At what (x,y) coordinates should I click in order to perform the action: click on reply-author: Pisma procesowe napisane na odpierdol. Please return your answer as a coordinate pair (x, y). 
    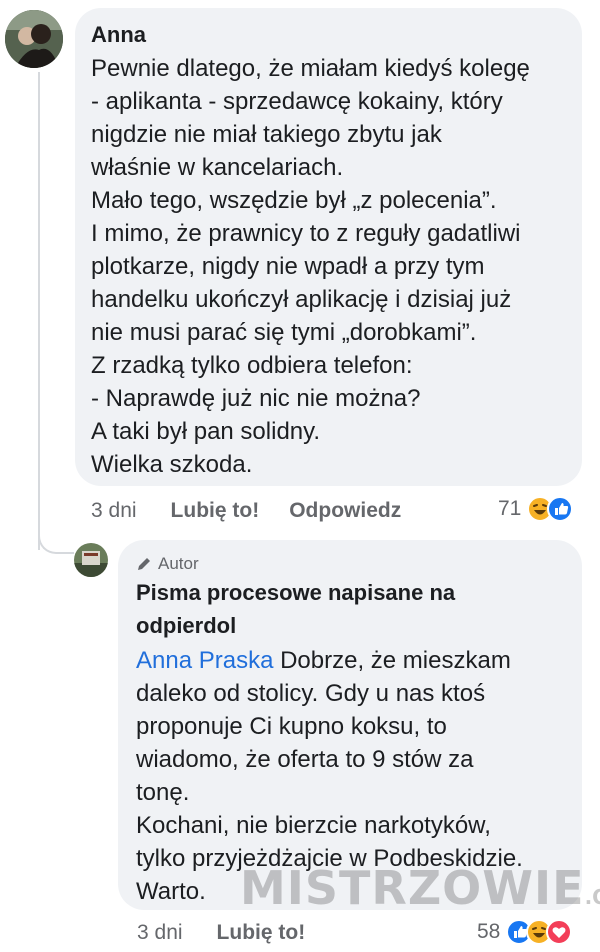
    Looking at the image, I should click on (351, 609).